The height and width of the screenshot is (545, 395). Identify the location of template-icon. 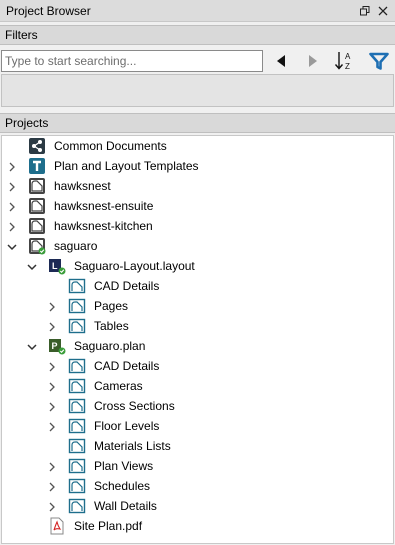
(37, 166).